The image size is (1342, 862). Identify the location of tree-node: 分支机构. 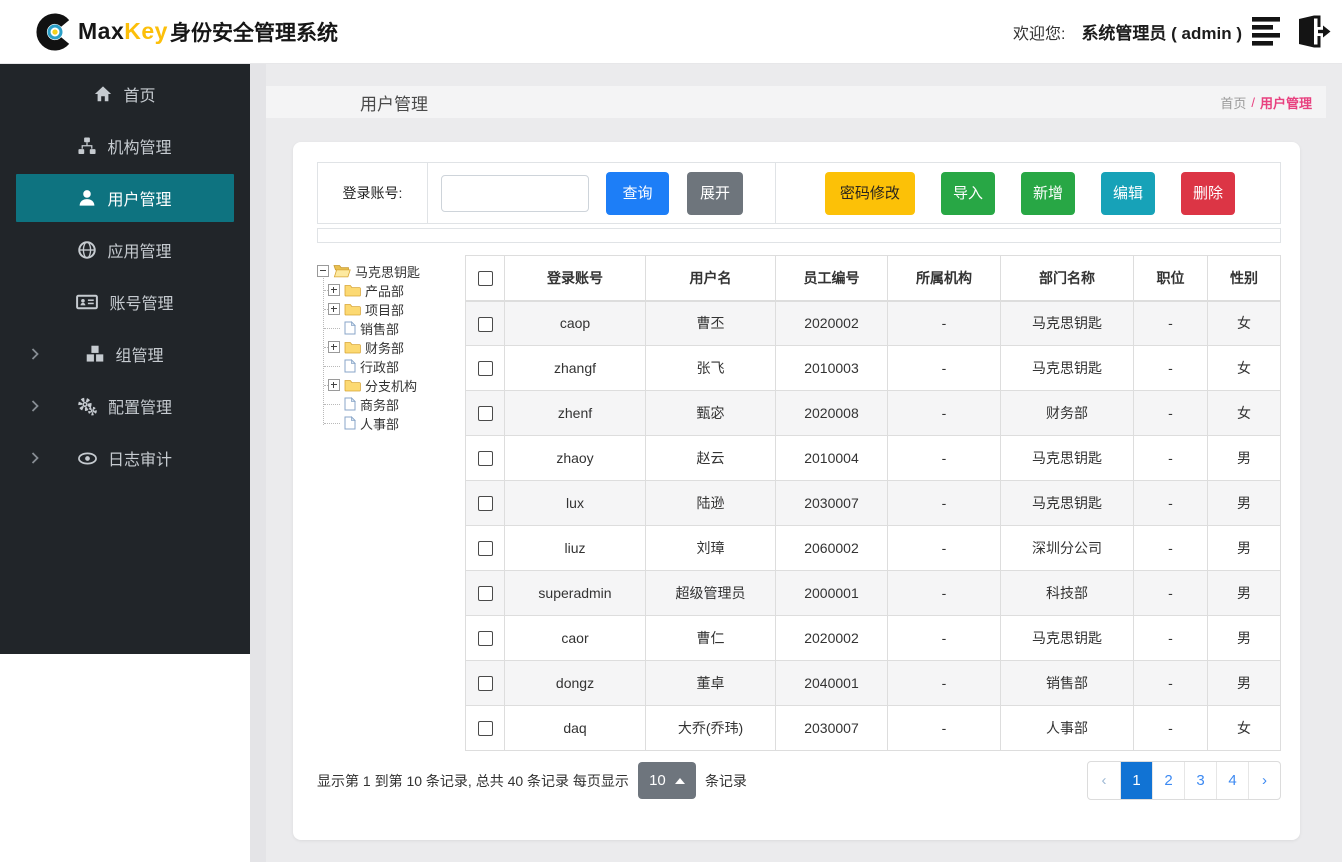
(391, 385).